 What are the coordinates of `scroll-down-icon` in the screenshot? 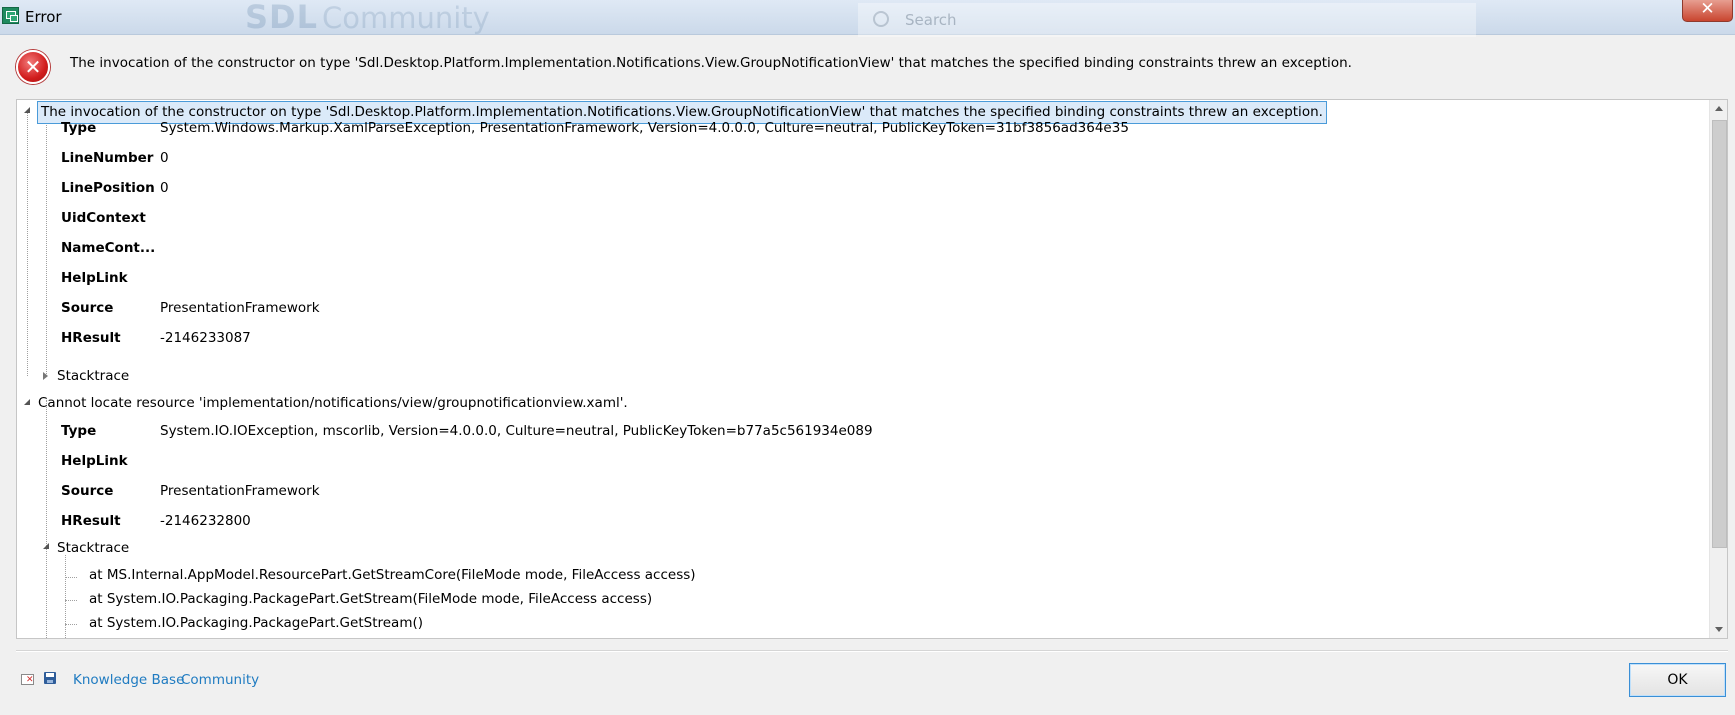 It's located at (1718, 629).